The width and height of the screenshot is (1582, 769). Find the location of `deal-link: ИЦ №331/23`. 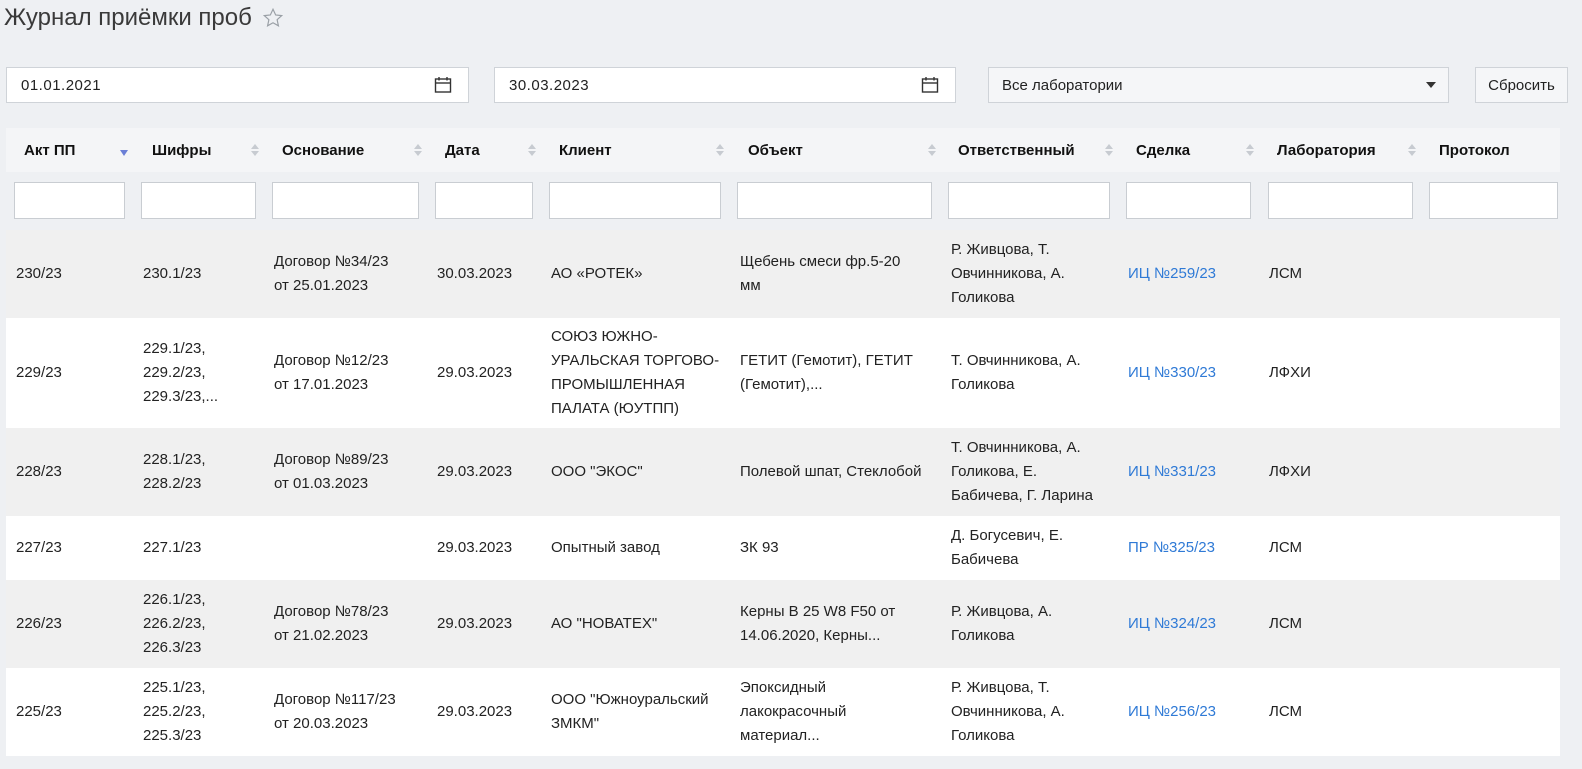

deal-link: ИЦ №331/23 is located at coordinates (1172, 472).